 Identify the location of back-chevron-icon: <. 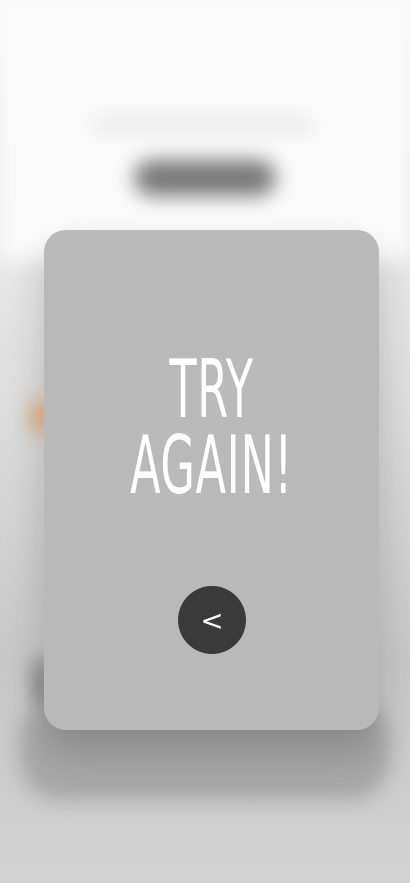
(212, 620).